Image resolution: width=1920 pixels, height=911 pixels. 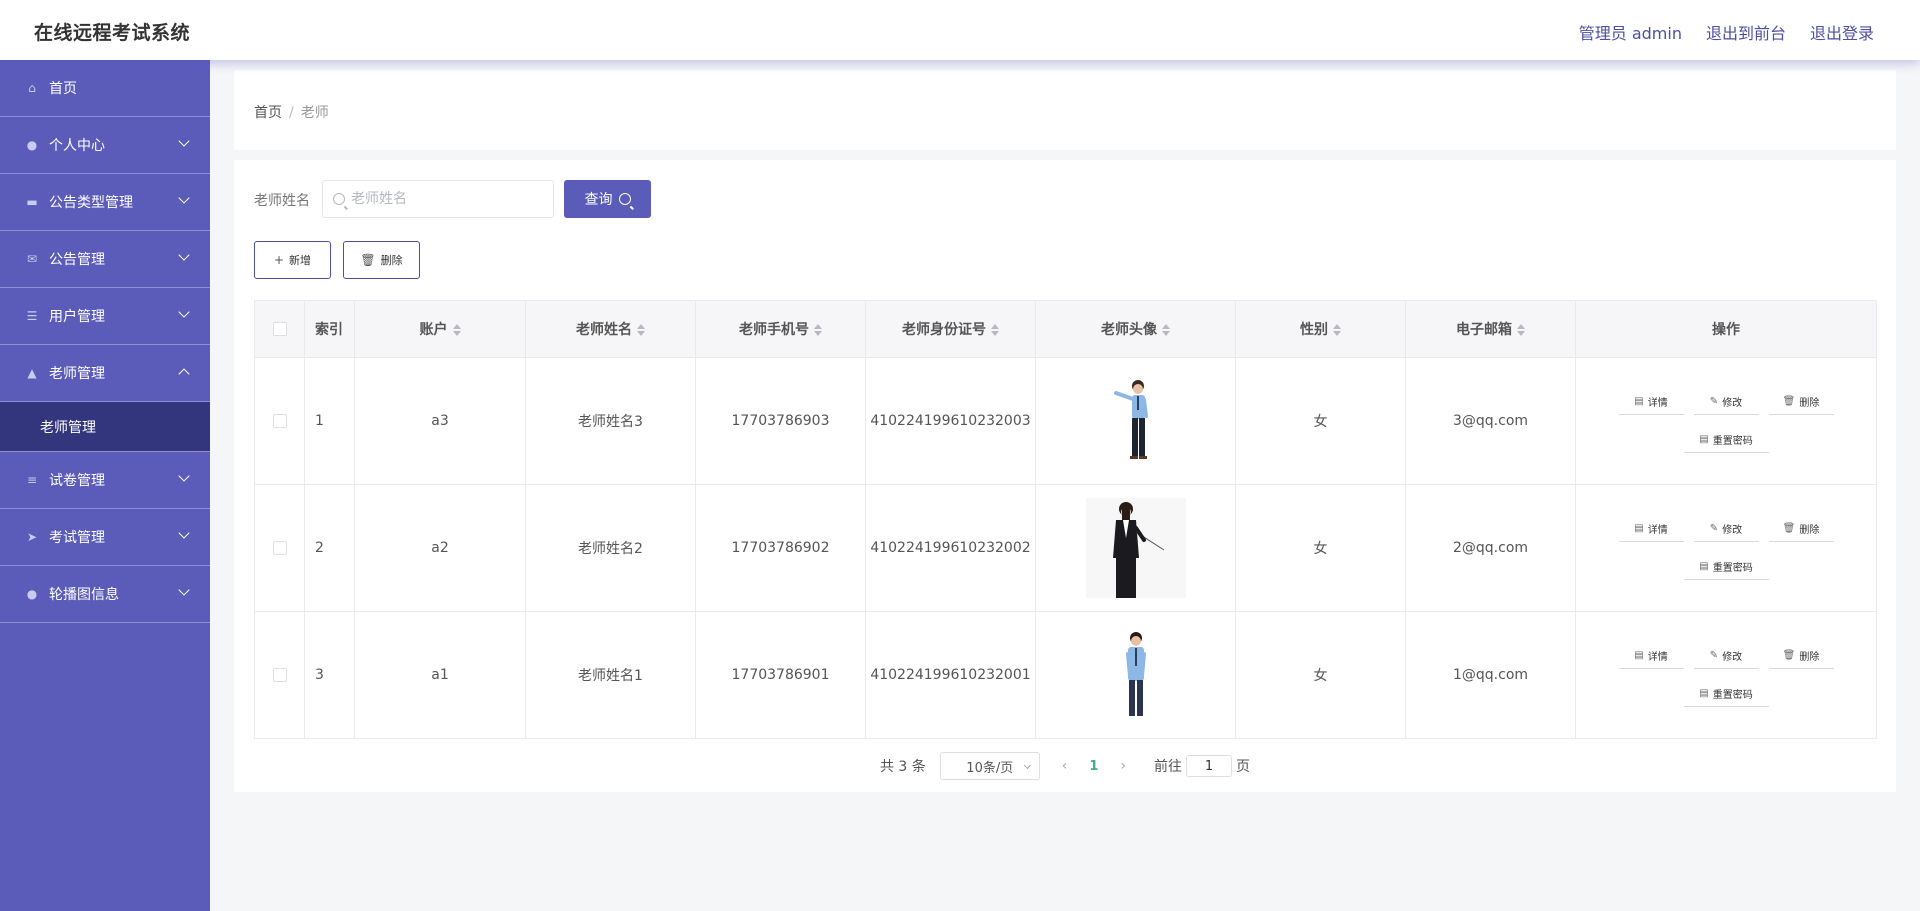 What do you see at coordinates (112, 33) in the screenshot?
I see `app-title: 在线远程考试系统` at bounding box center [112, 33].